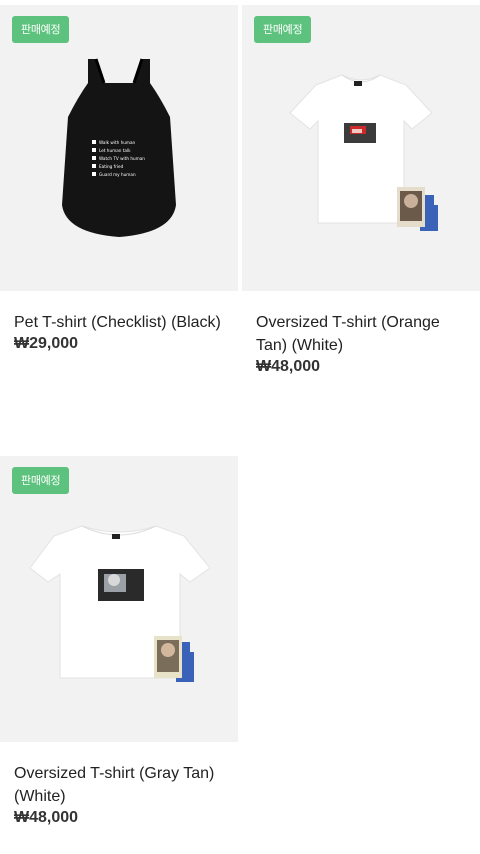 The width and height of the screenshot is (480, 854). Describe the element at coordinates (111, 166) in the screenshot. I see `checklist-text-4: Eating fried` at that location.